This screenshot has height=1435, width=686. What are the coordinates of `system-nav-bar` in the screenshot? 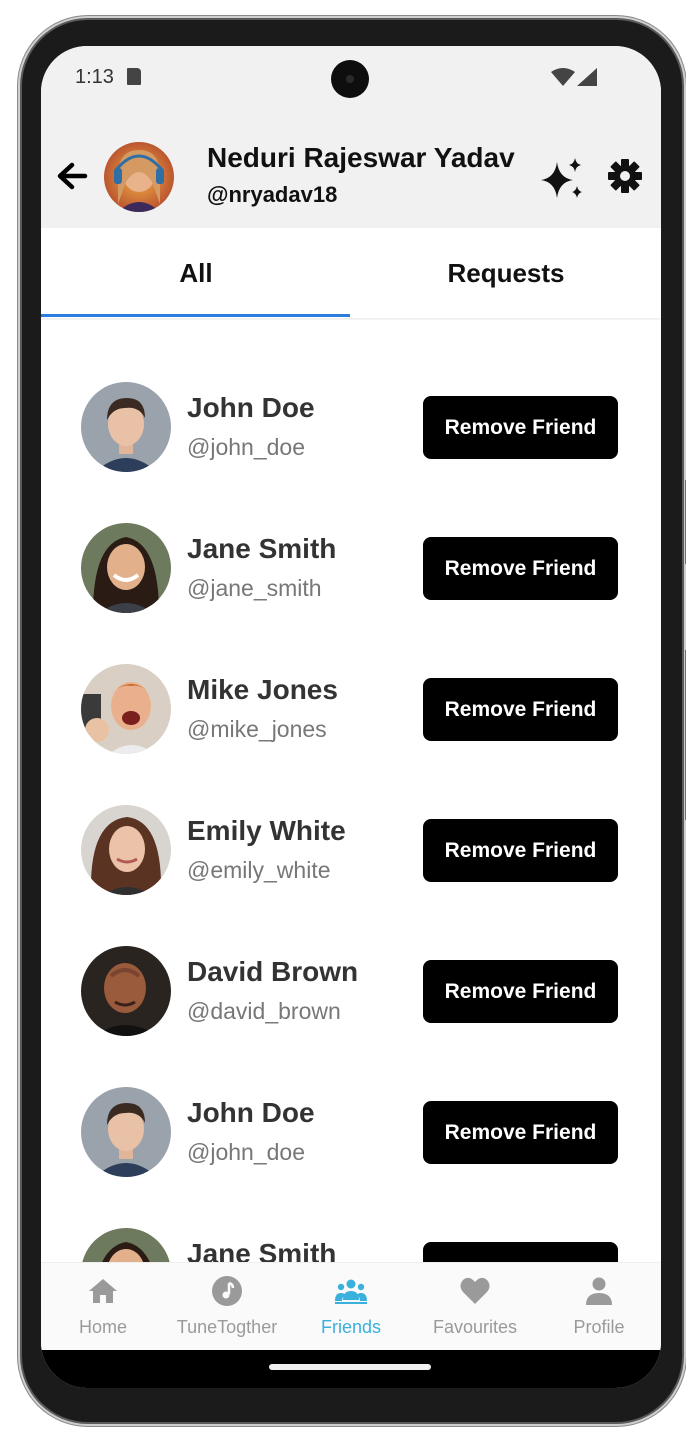 It's located at (351, 1369).